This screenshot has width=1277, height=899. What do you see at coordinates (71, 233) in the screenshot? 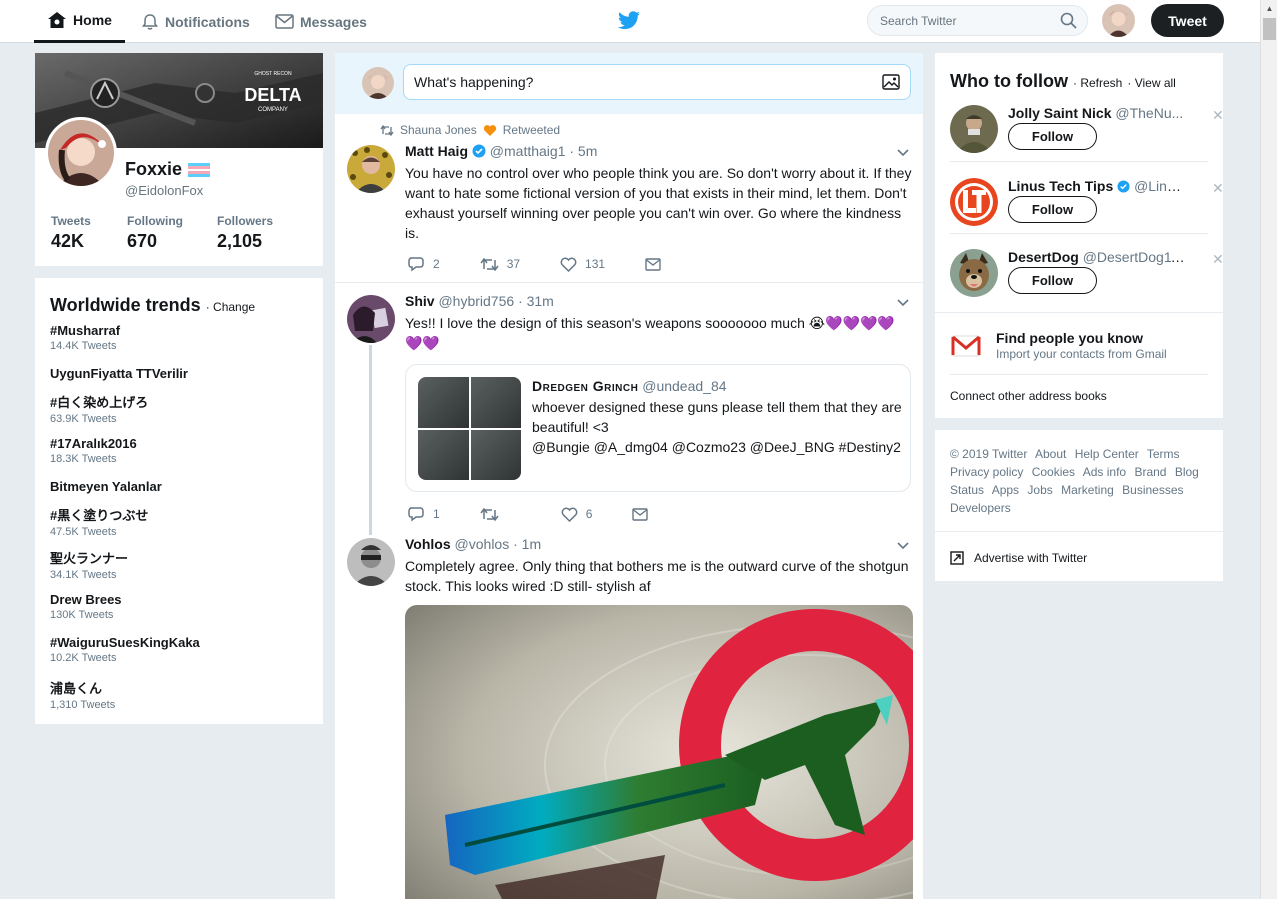
I see `stat-tweets: Tweets 42K` at bounding box center [71, 233].